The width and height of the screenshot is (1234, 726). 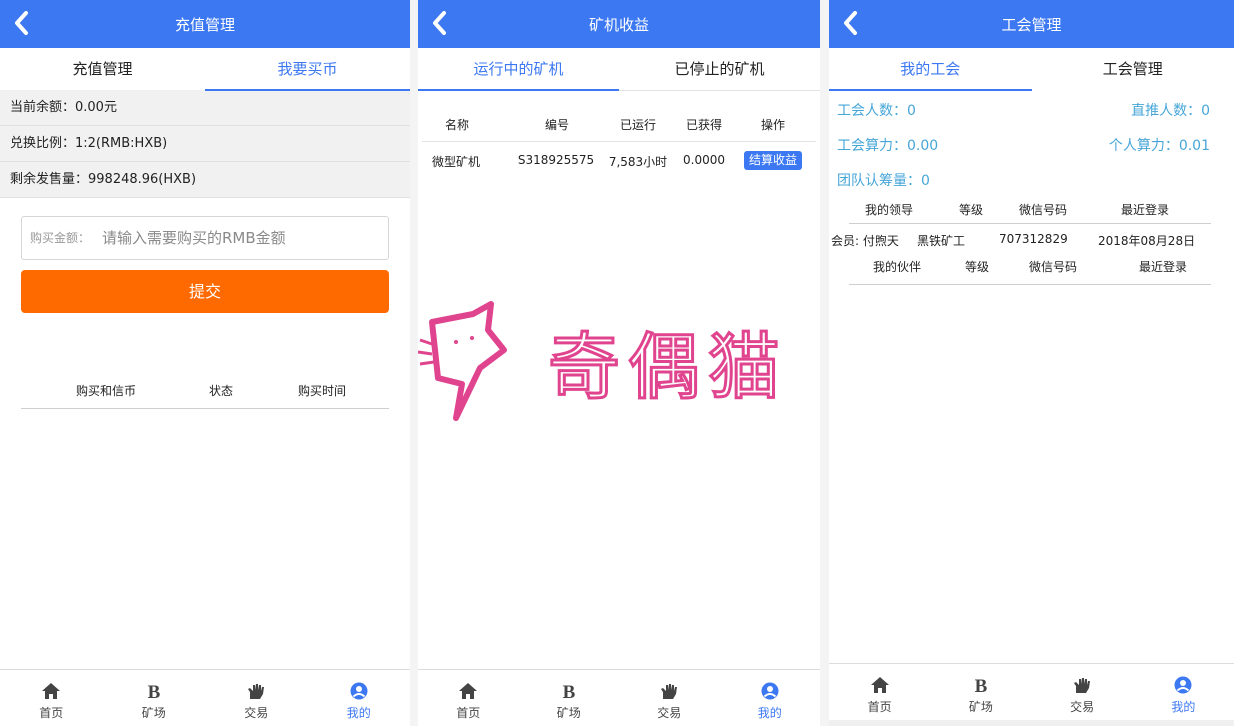 What do you see at coordinates (1159, 146) in the screenshot?
I see `personal-power-stat: 个人算力：0.01` at bounding box center [1159, 146].